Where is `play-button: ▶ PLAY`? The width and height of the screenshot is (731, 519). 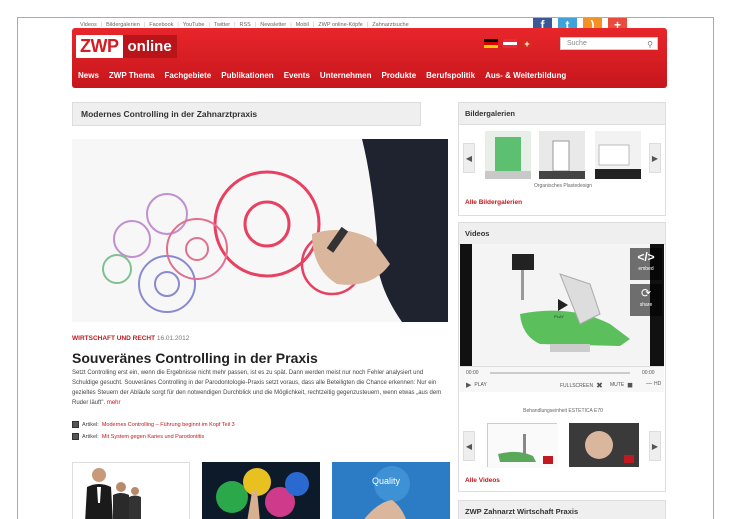
play-button: ▶ PLAY is located at coordinates (476, 385).